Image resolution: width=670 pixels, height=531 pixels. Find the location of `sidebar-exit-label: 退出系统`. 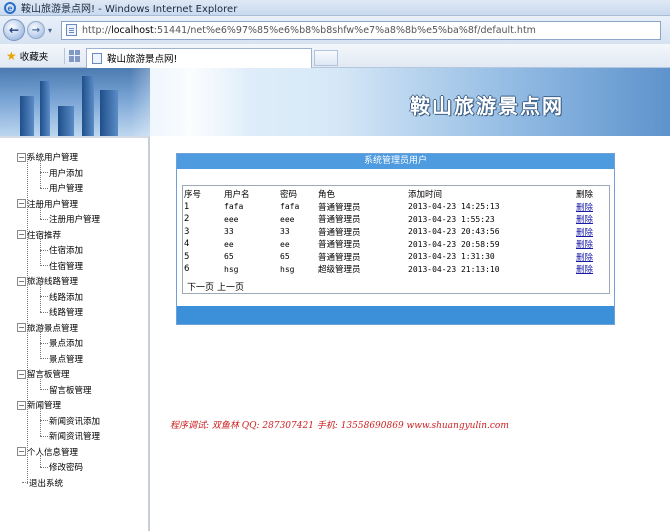

sidebar-exit-label: 退出系统 is located at coordinates (46, 483).